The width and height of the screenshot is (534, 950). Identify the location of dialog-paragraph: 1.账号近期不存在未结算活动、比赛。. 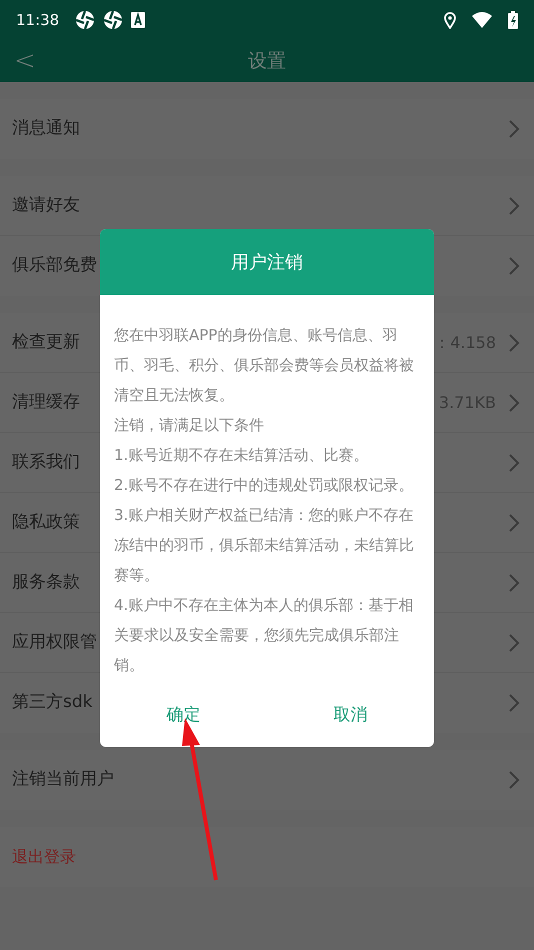
(242, 455).